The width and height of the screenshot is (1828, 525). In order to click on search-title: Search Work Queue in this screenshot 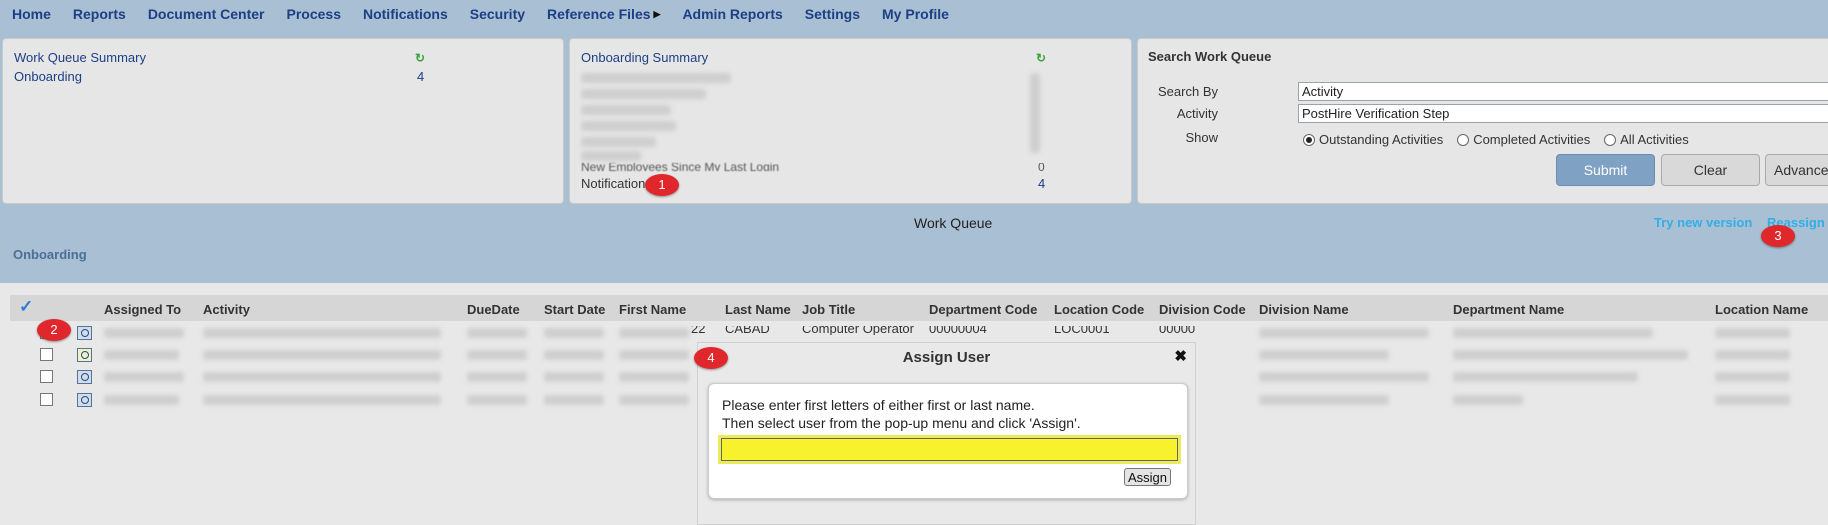, I will do `click(1210, 56)`.